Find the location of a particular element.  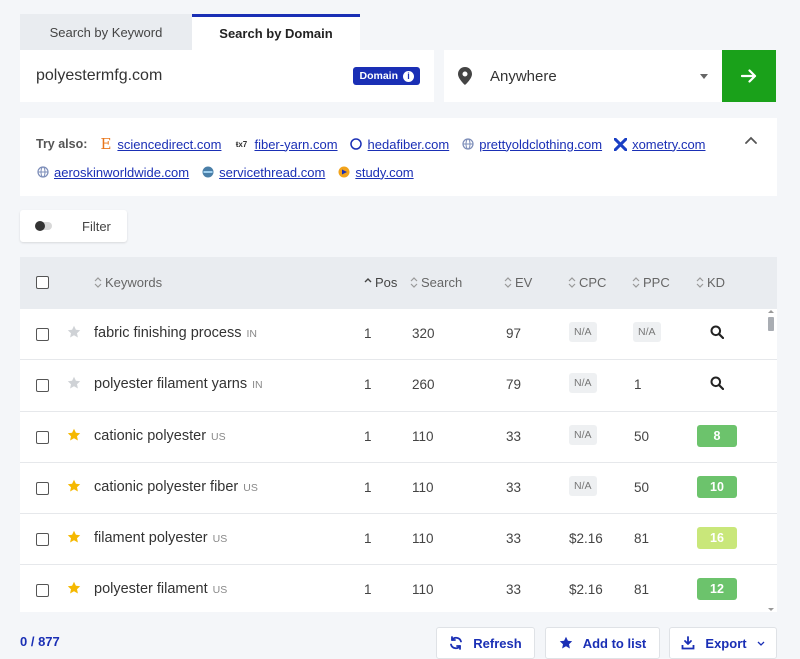

arrow-right-icon is located at coordinates (749, 76).